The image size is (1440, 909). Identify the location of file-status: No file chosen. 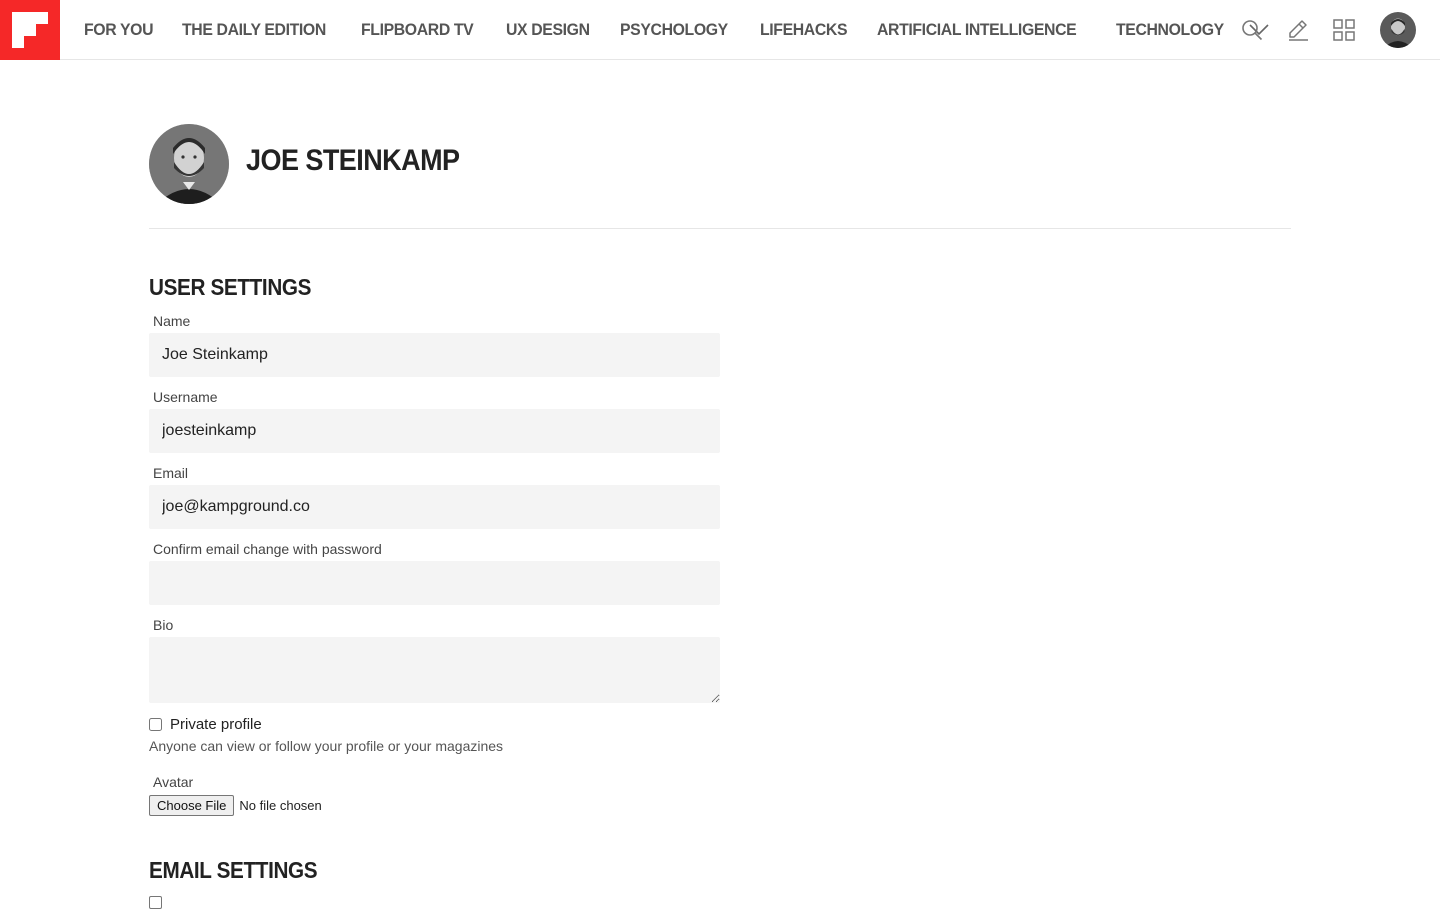
(280, 805).